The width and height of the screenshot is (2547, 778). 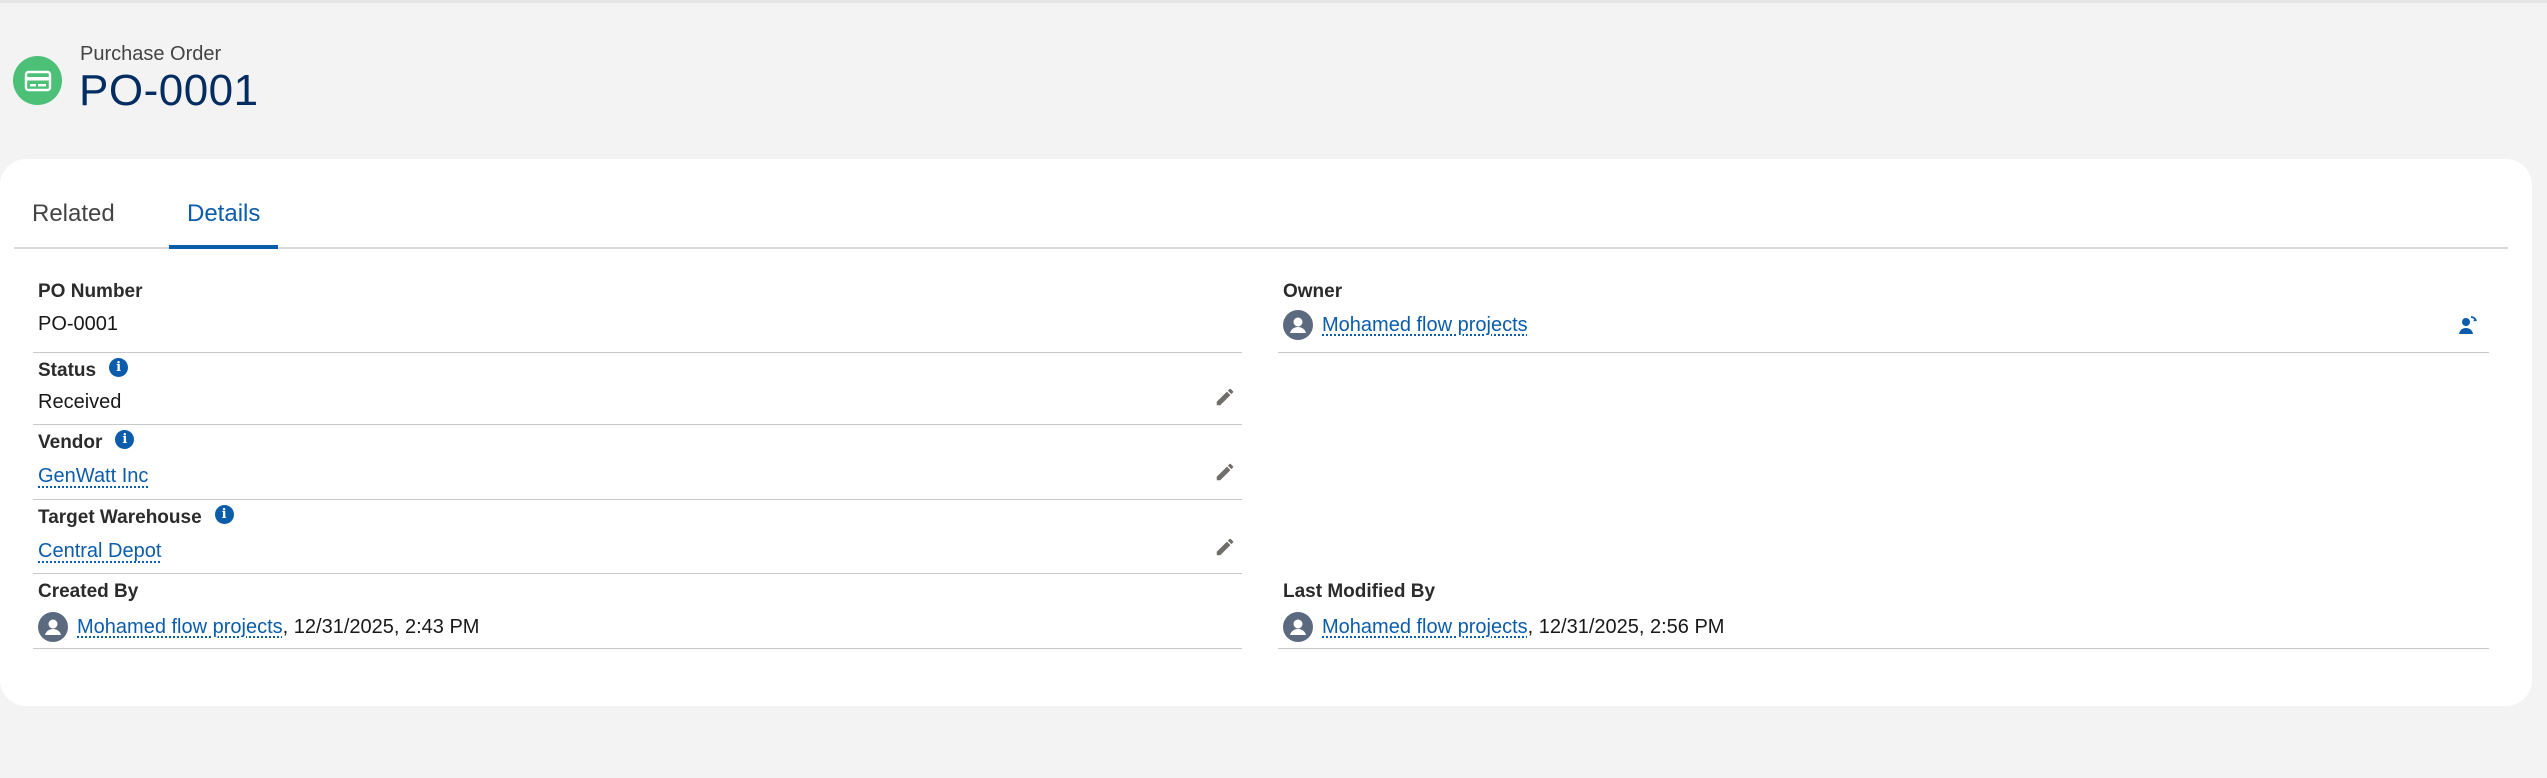 What do you see at coordinates (637, 463) in the screenshot?
I see `field-vendor: Vendor i GenWatt Inc` at bounding box center [637, 463].